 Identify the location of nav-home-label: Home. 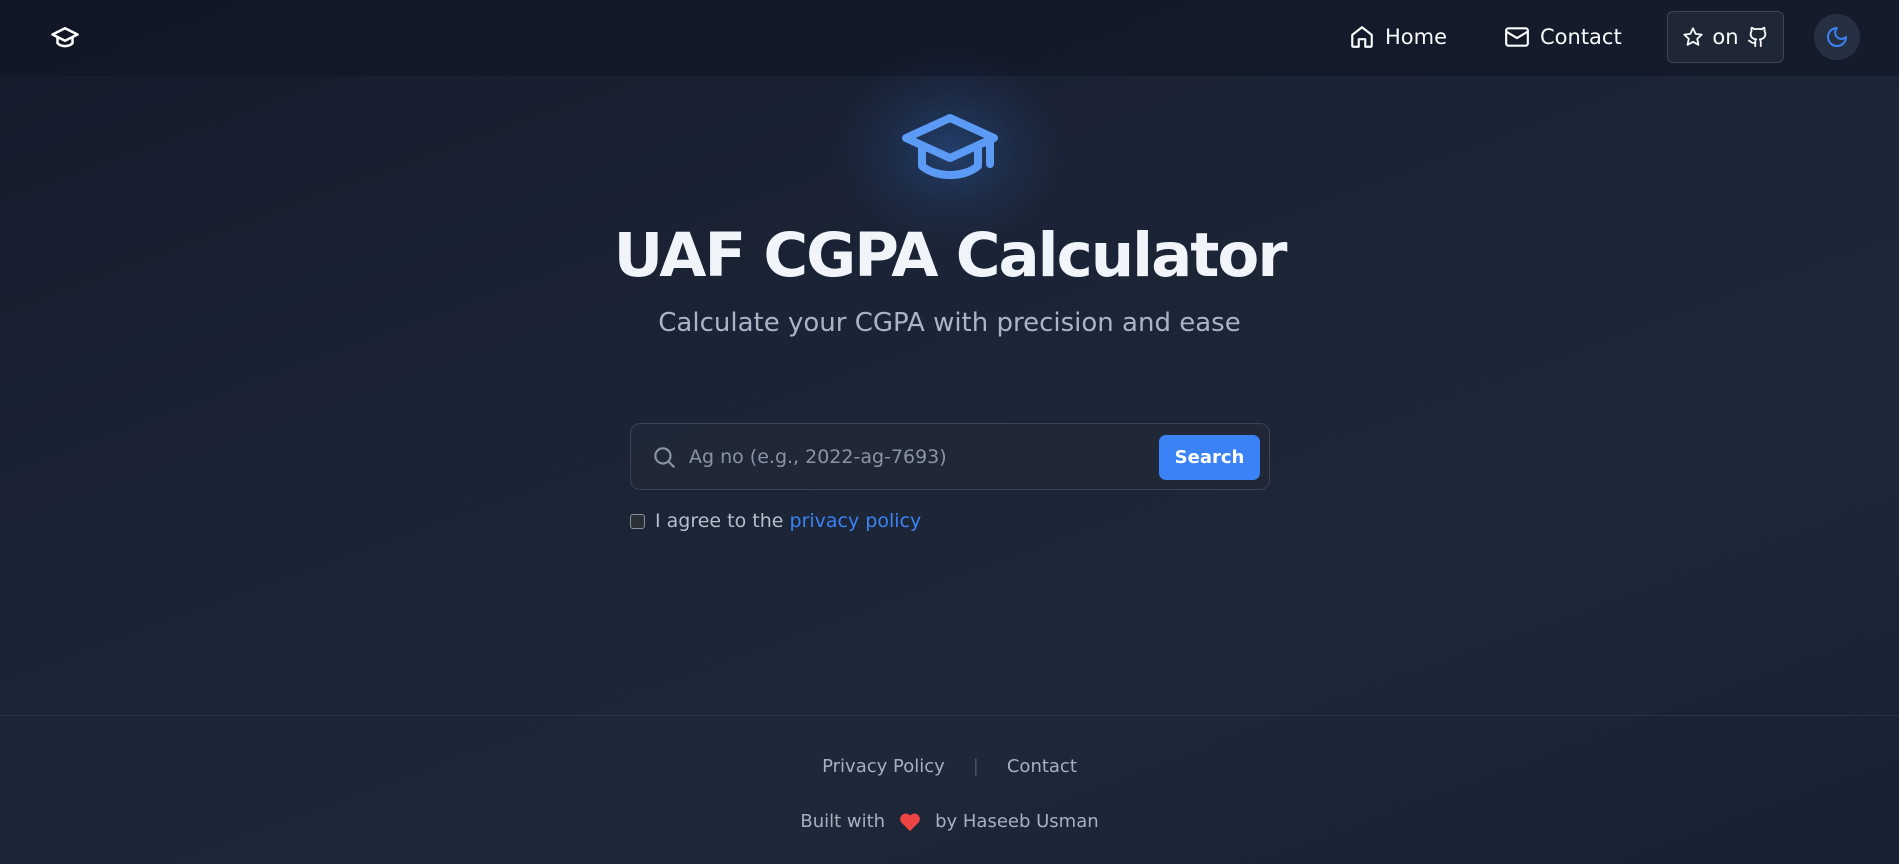
(1416, 37).